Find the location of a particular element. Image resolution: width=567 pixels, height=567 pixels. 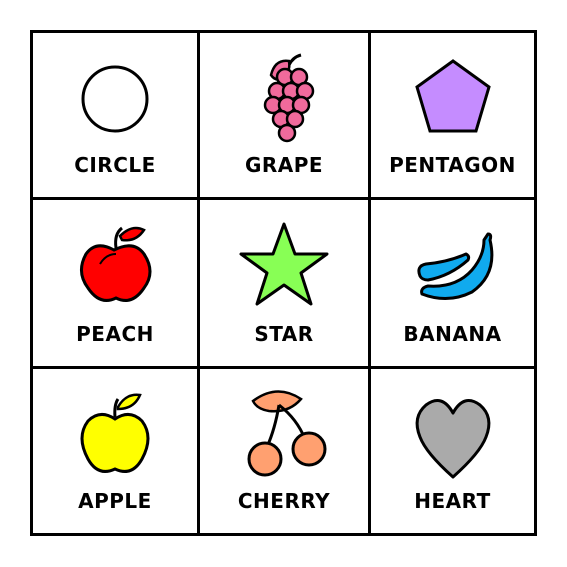

cell-pentagon: PENTAGON is located at coordinates (452, 116).